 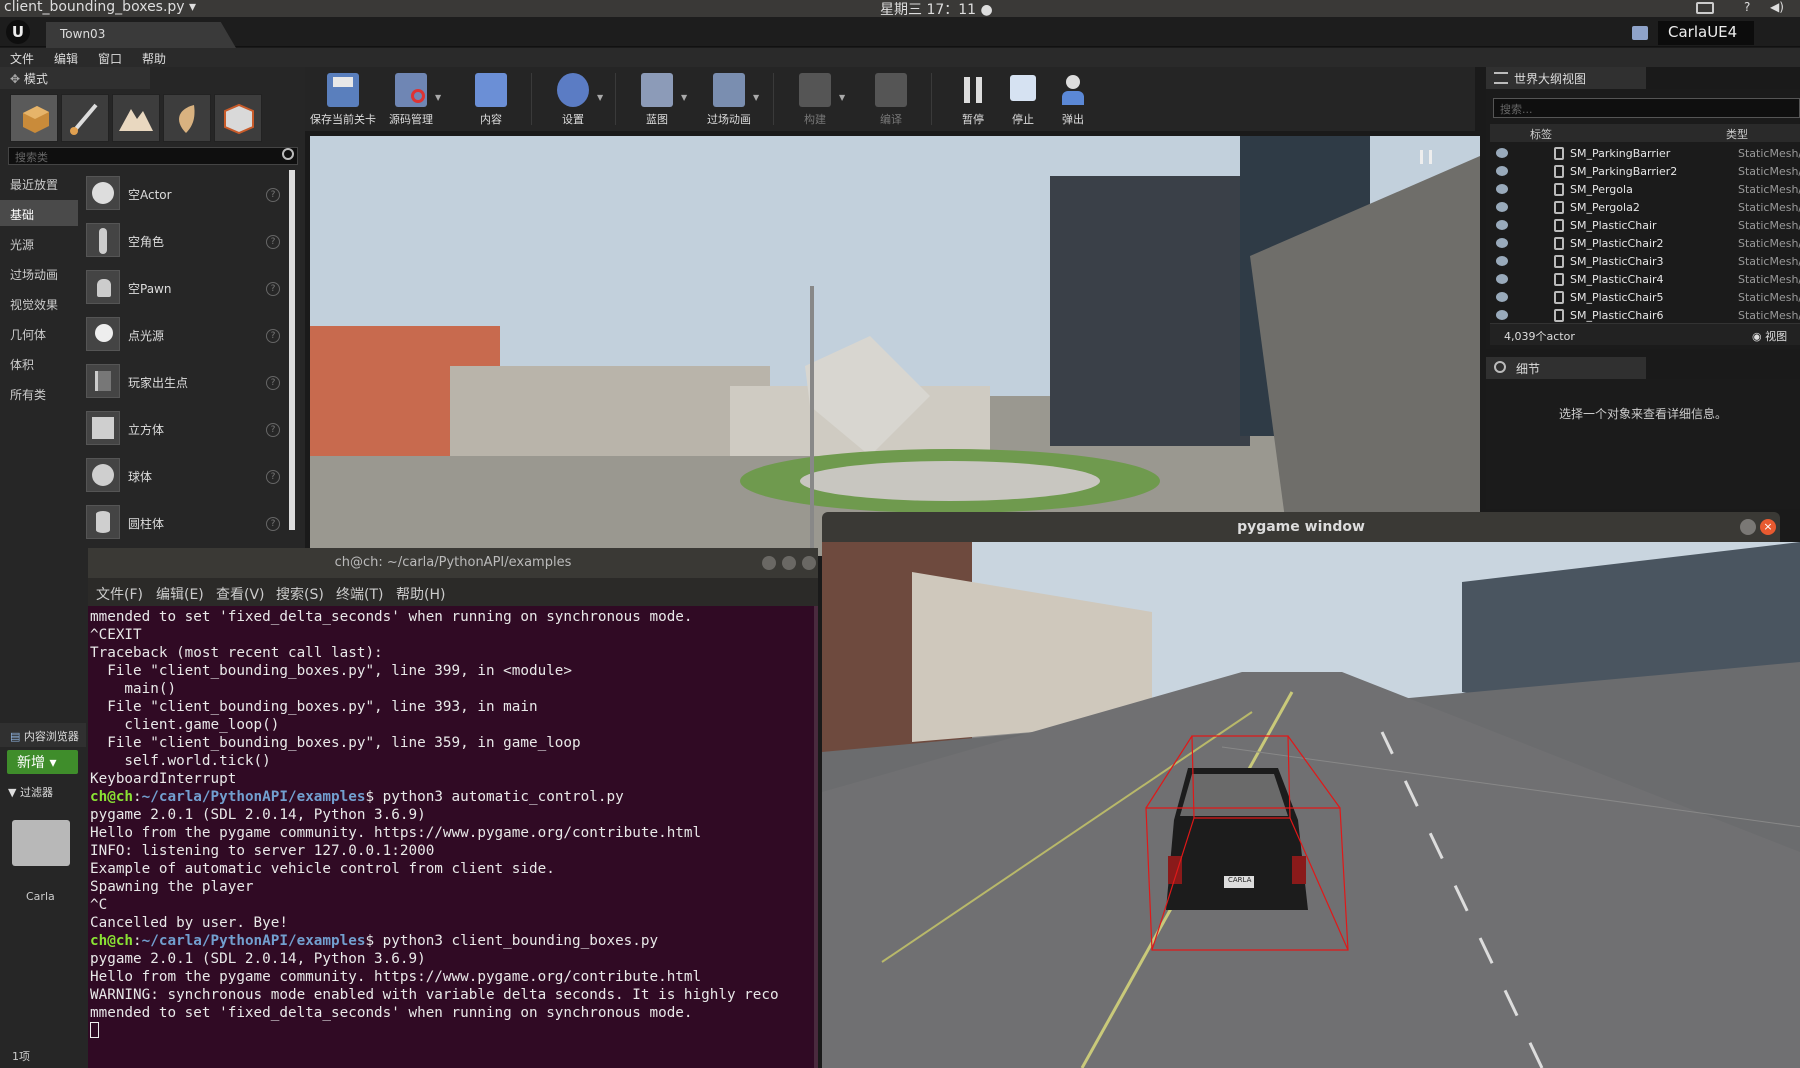 What do you see at coordinates (187, 118) in the screenshot?
I see `foliage-mode-button` at bounding box center [187, 118].